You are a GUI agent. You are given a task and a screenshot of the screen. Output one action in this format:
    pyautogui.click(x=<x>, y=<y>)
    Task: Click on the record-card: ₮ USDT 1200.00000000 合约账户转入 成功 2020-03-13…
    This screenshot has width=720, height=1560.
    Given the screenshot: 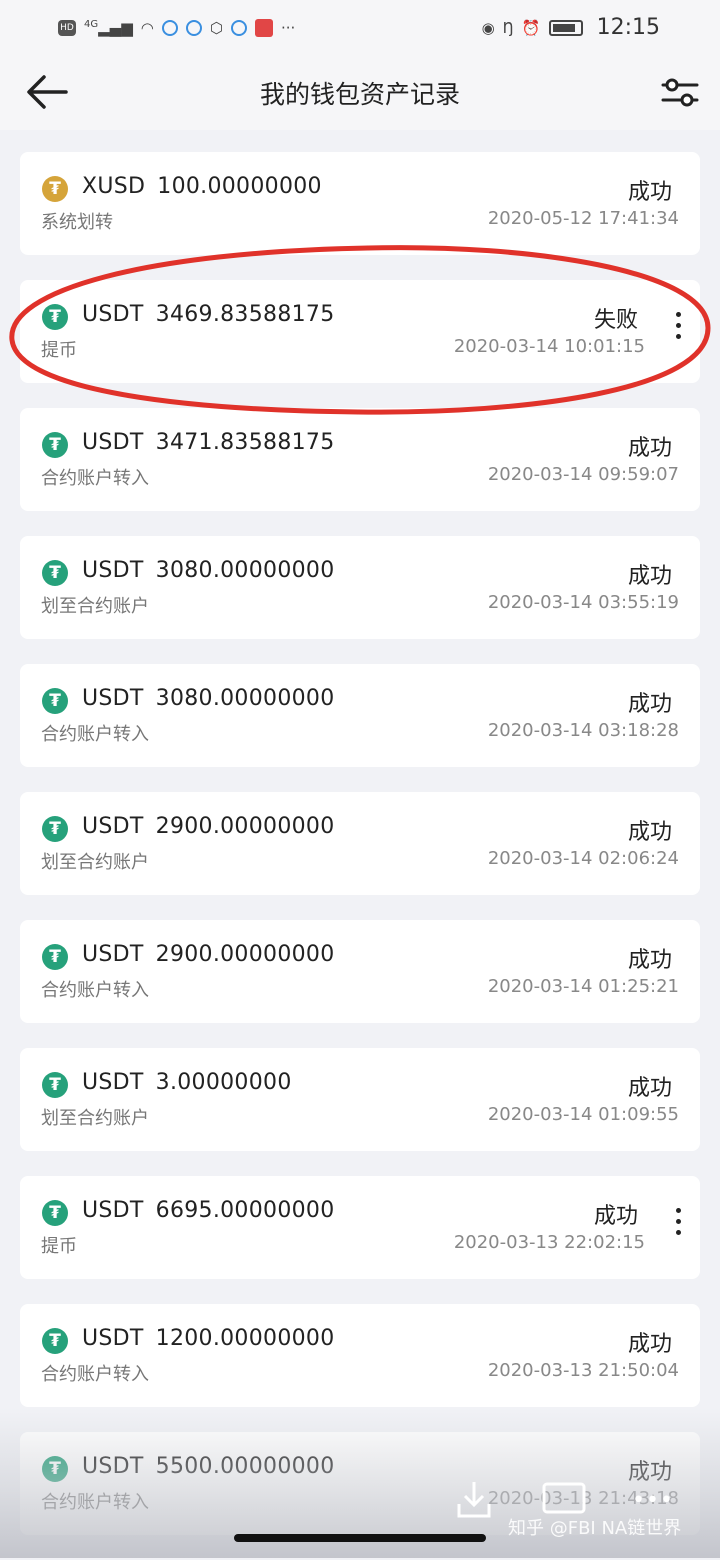 What is the action you would take?
    pyautogui.click(x=360, y=1355)
    